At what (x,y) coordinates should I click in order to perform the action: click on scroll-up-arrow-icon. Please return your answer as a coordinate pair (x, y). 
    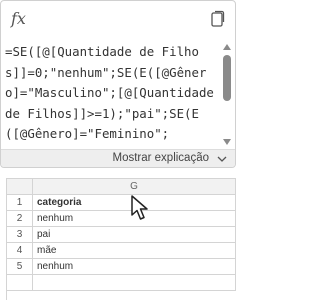
    Looking at the image, I should click on (227, 47).